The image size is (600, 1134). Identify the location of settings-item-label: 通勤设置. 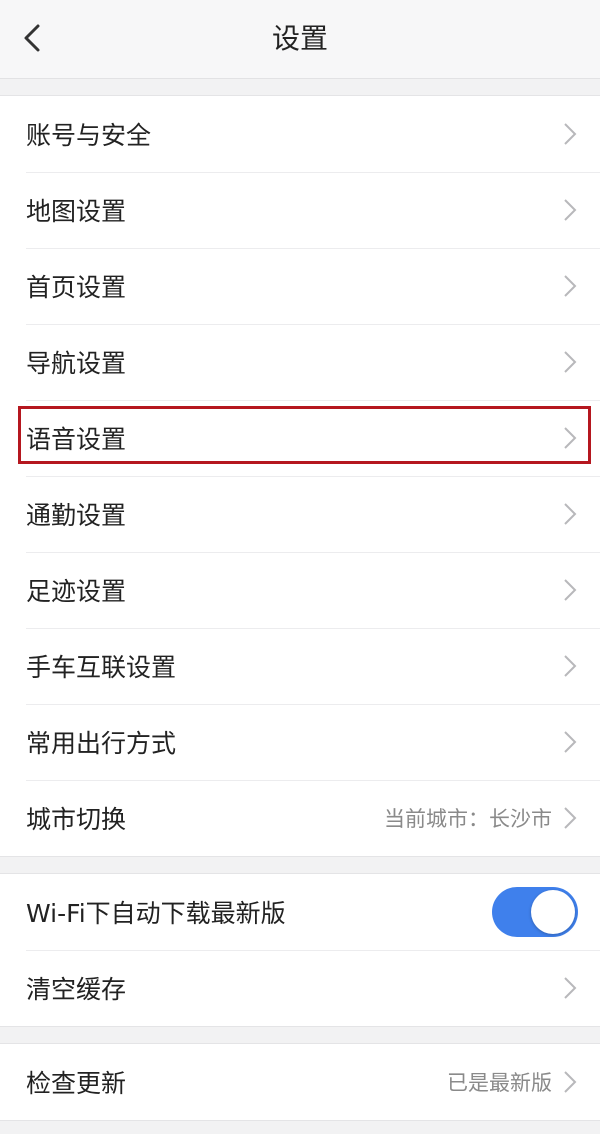
(76, 515).